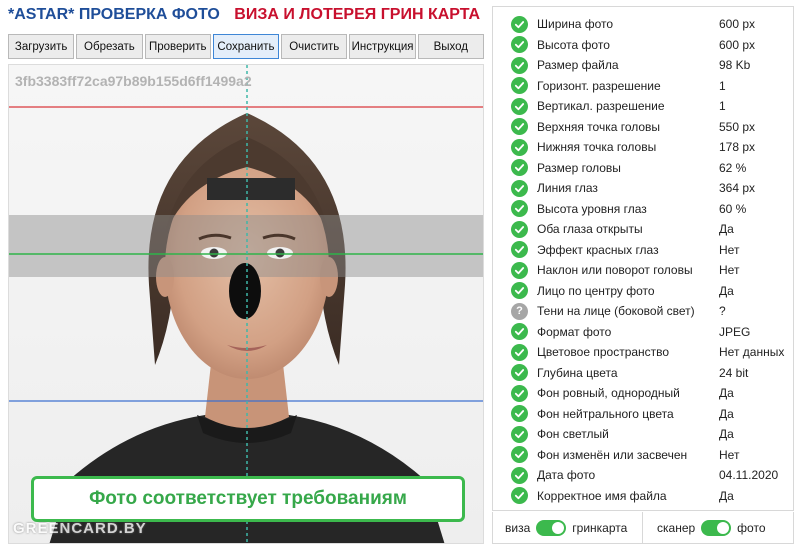  Describe the element at coordinates (566, 475) in the screenshot. I see `check-label: Дата фото` at that location.